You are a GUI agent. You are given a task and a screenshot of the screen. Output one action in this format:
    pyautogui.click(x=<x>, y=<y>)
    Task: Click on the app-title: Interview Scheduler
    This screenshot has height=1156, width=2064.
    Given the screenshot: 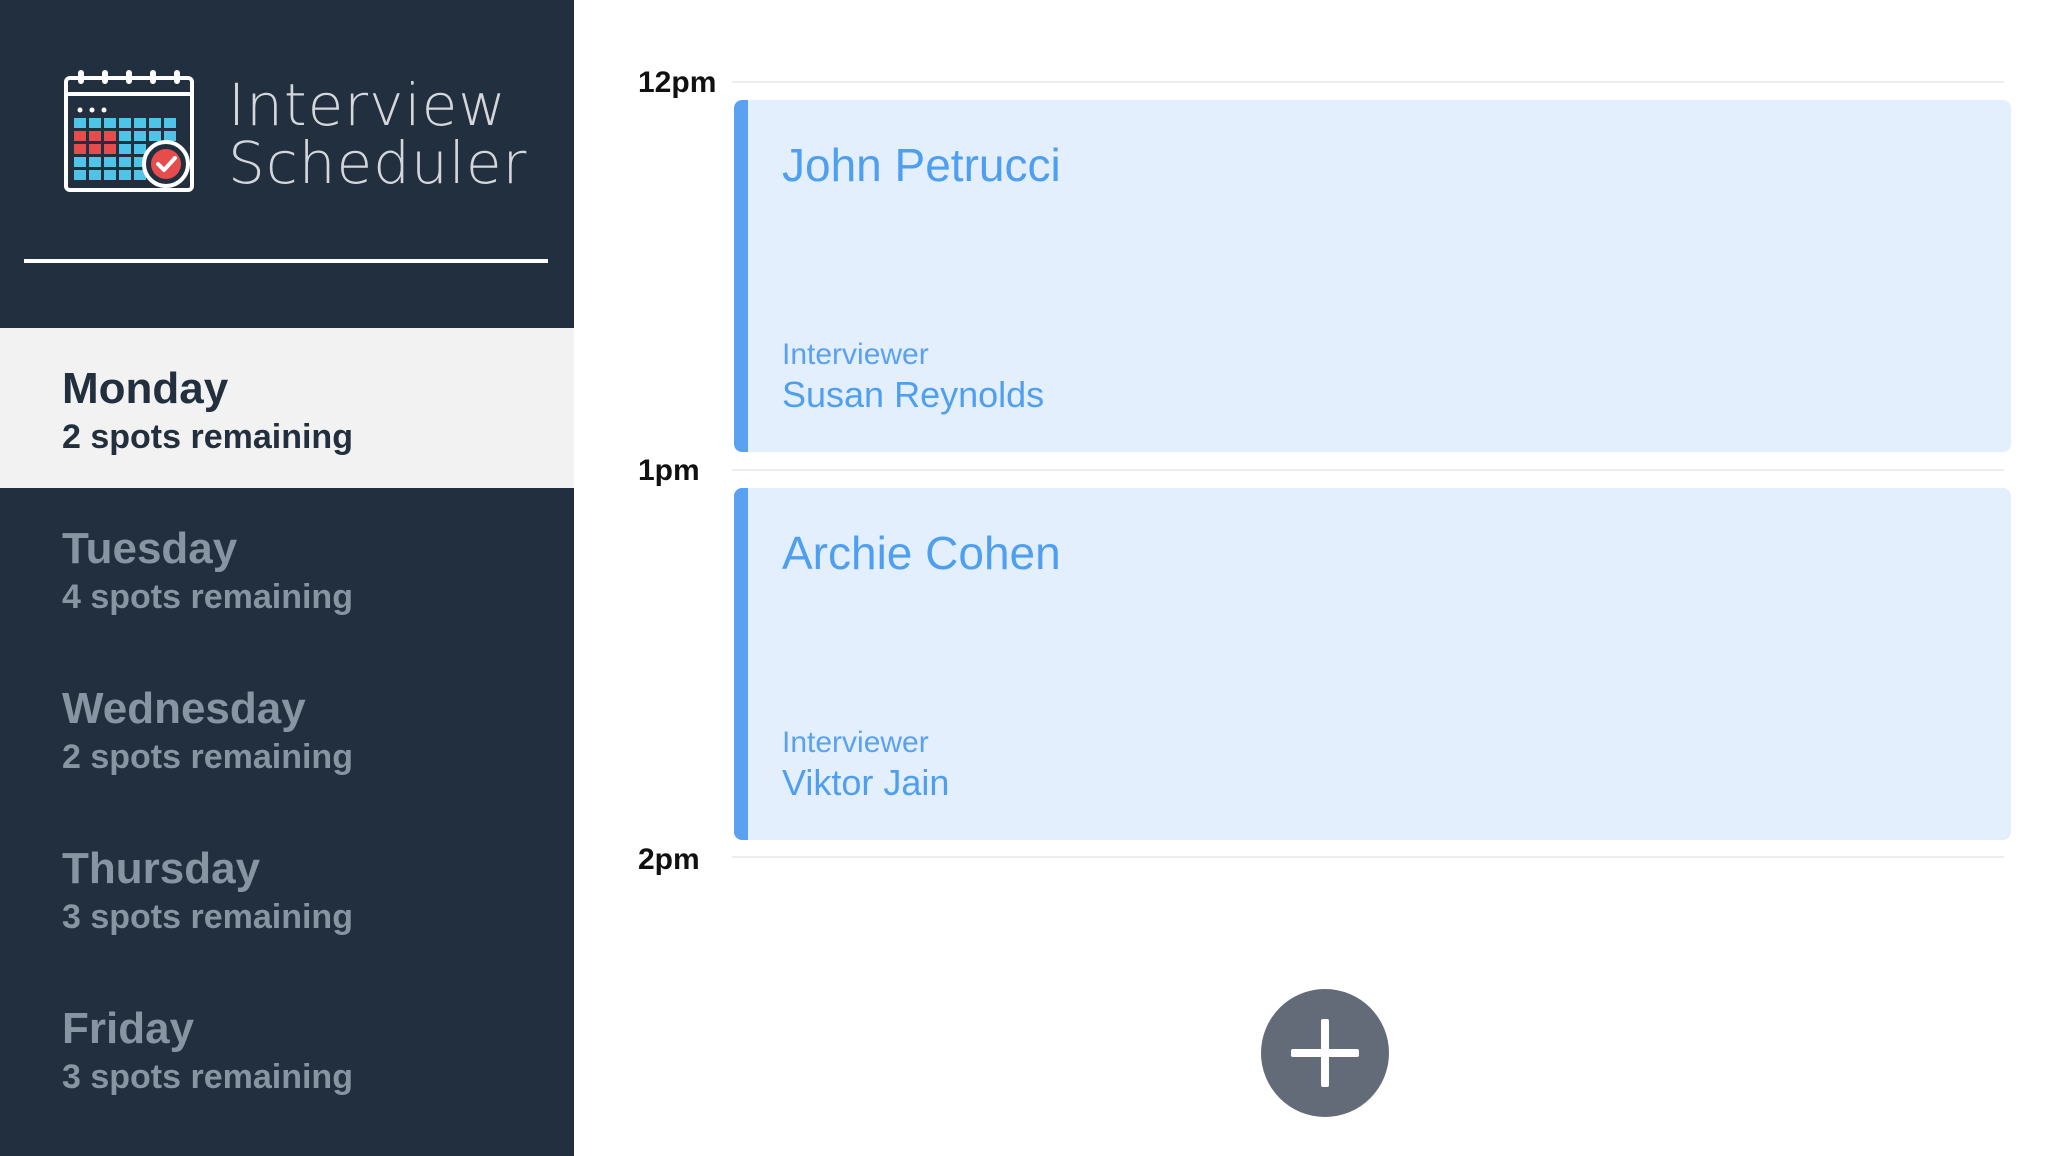 What is the action you would take?
    pyautogui.click(x=377, y=134)
    